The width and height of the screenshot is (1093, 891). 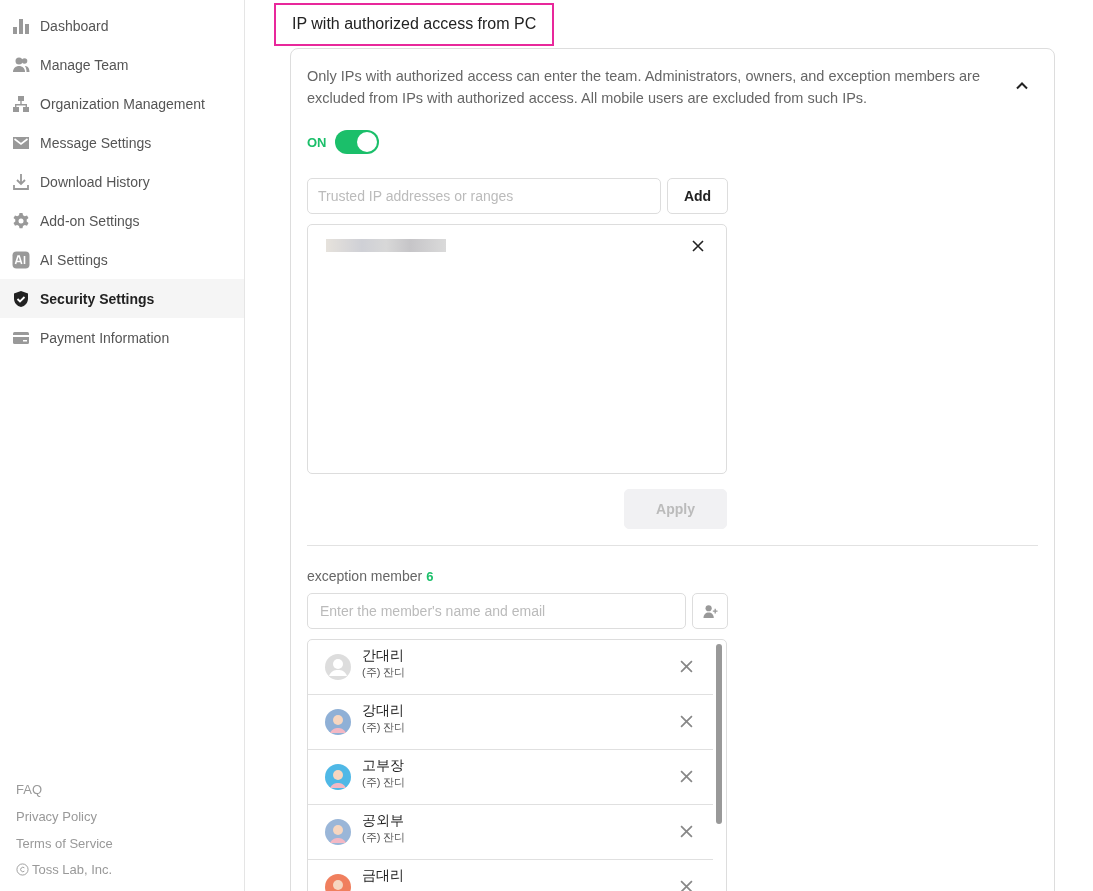 I want to click on member-name: 고부장, so click(x=383, y=766).